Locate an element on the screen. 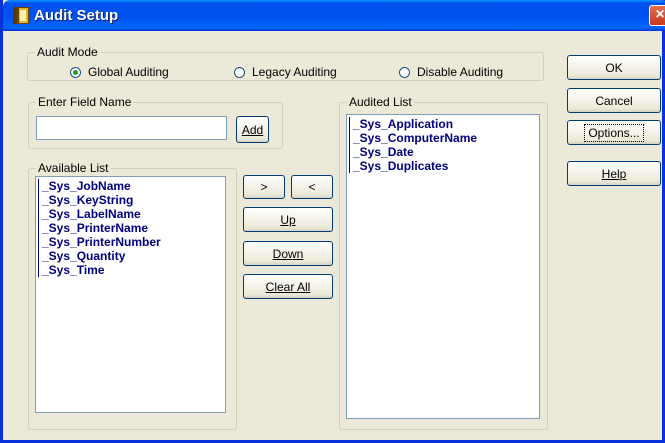 The image size is (665, 443). list-item: _Sys_Time is located at coordinates (131, 270).